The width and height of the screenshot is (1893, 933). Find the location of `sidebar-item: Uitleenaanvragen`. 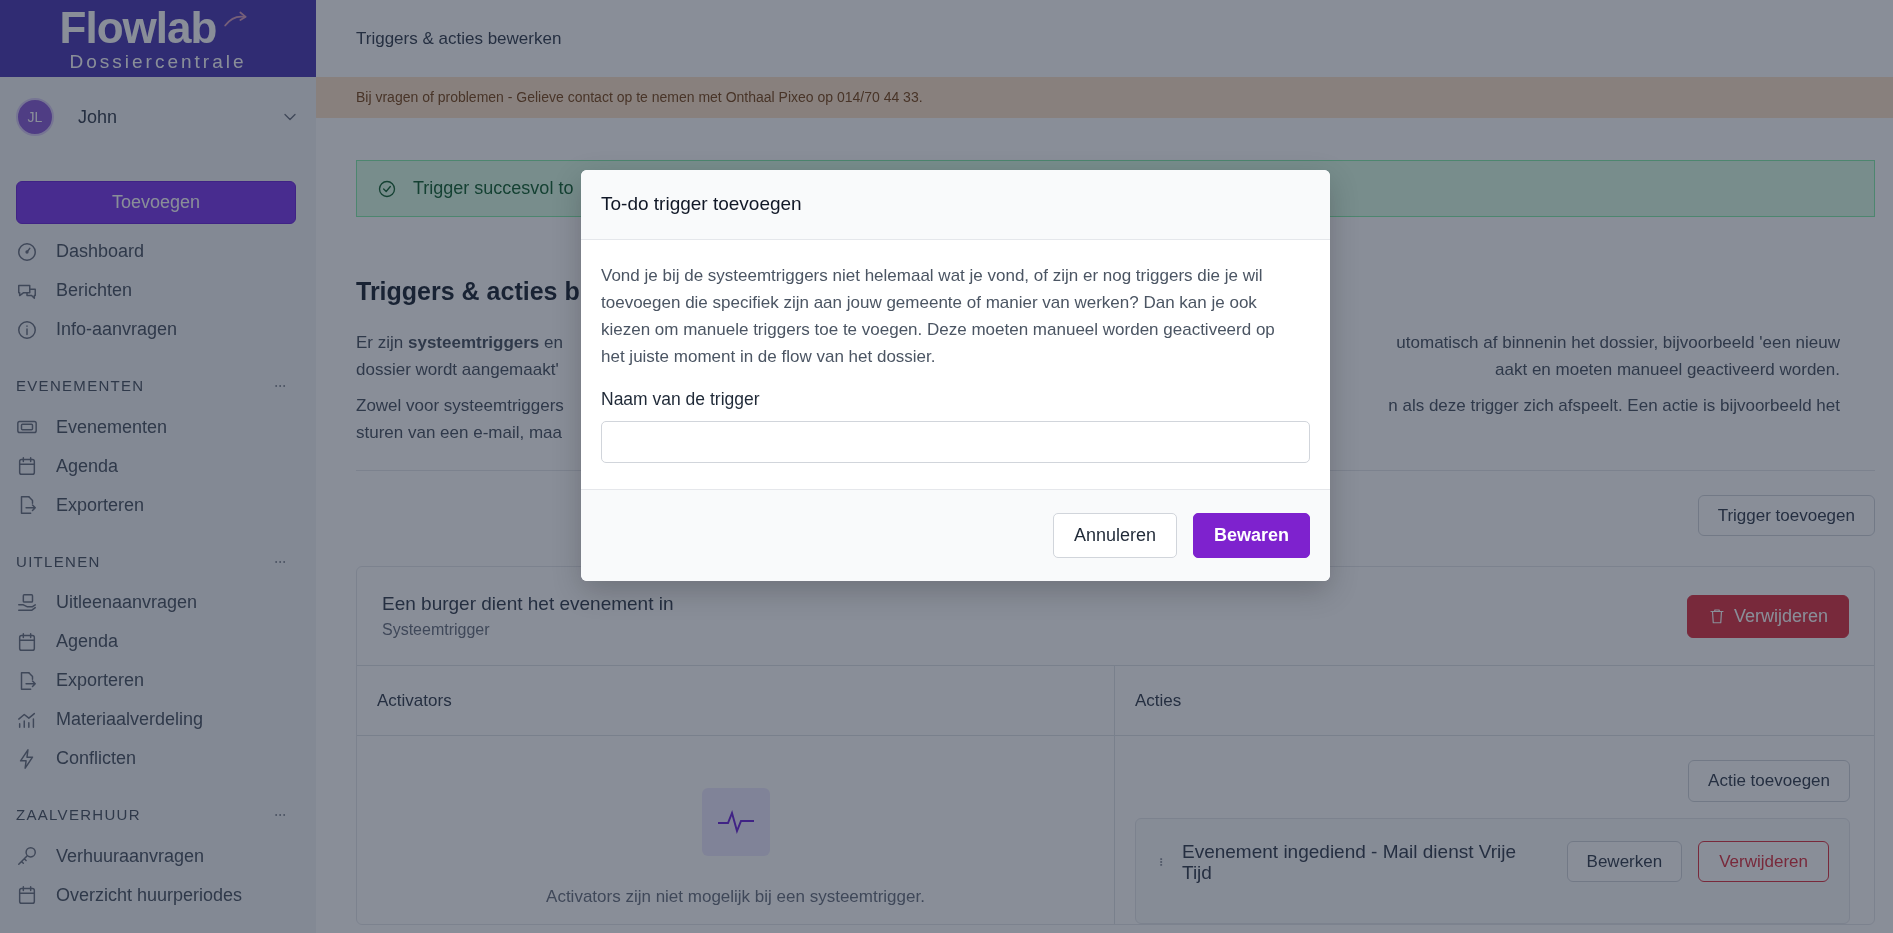

sidebar-item: Uitleenaanvragen is located at coordinates (127, 602).